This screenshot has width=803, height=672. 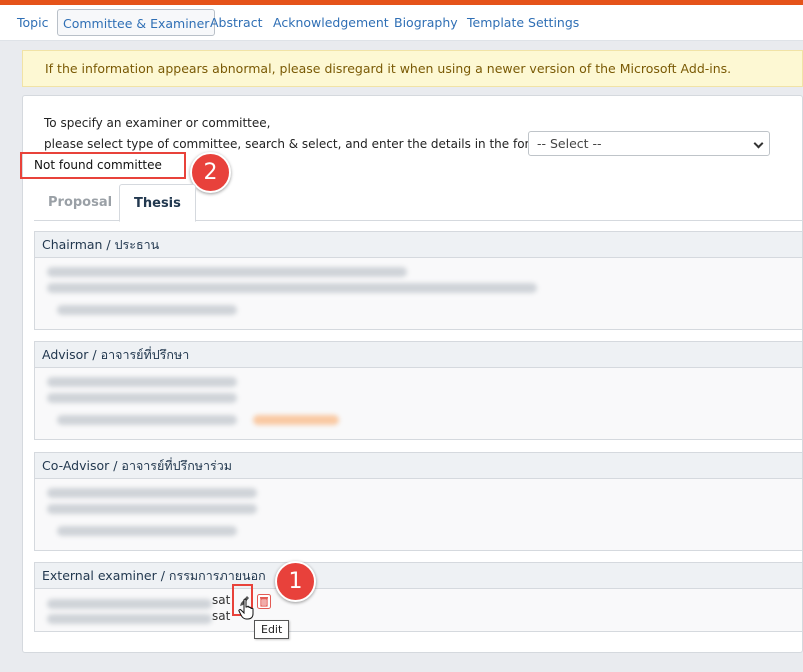 I want to click on nav-tab-abstract: Abstract, so click(x=236, y=22).